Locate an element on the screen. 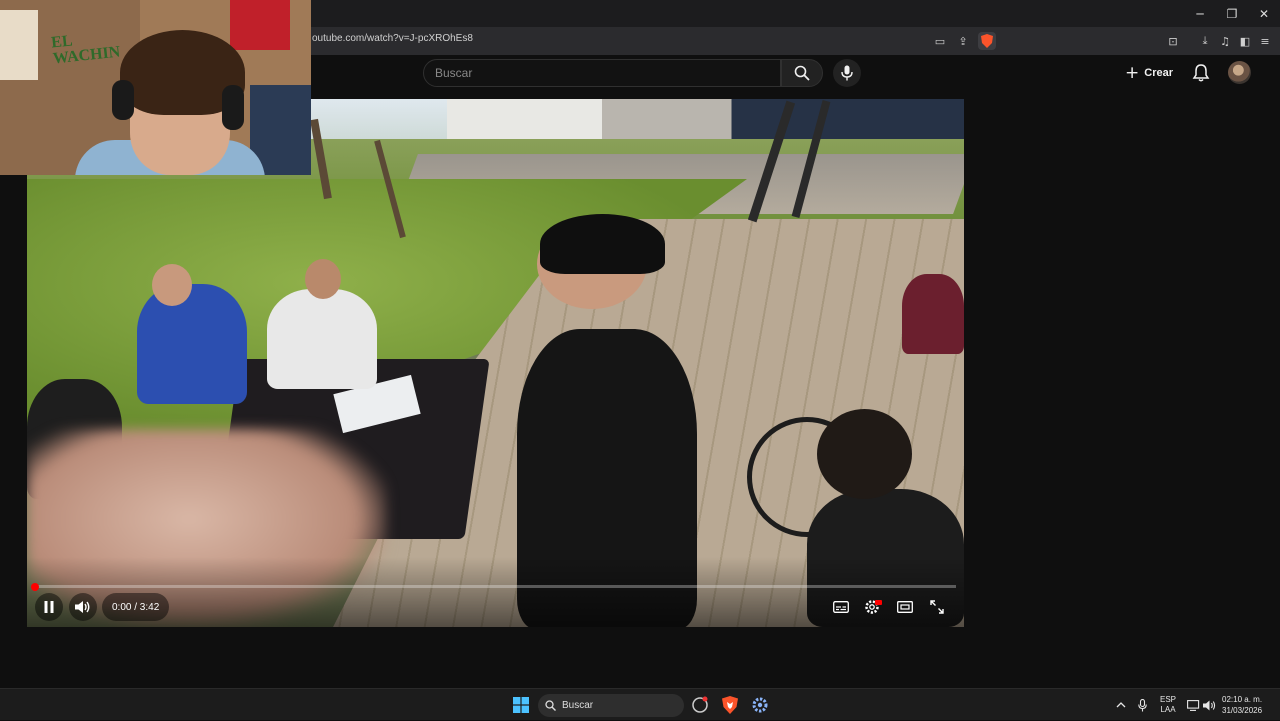 The height and width of the screenshot is (721, 1280). clock-date: 31/03/2026 is located at coordinates (1242, 710).